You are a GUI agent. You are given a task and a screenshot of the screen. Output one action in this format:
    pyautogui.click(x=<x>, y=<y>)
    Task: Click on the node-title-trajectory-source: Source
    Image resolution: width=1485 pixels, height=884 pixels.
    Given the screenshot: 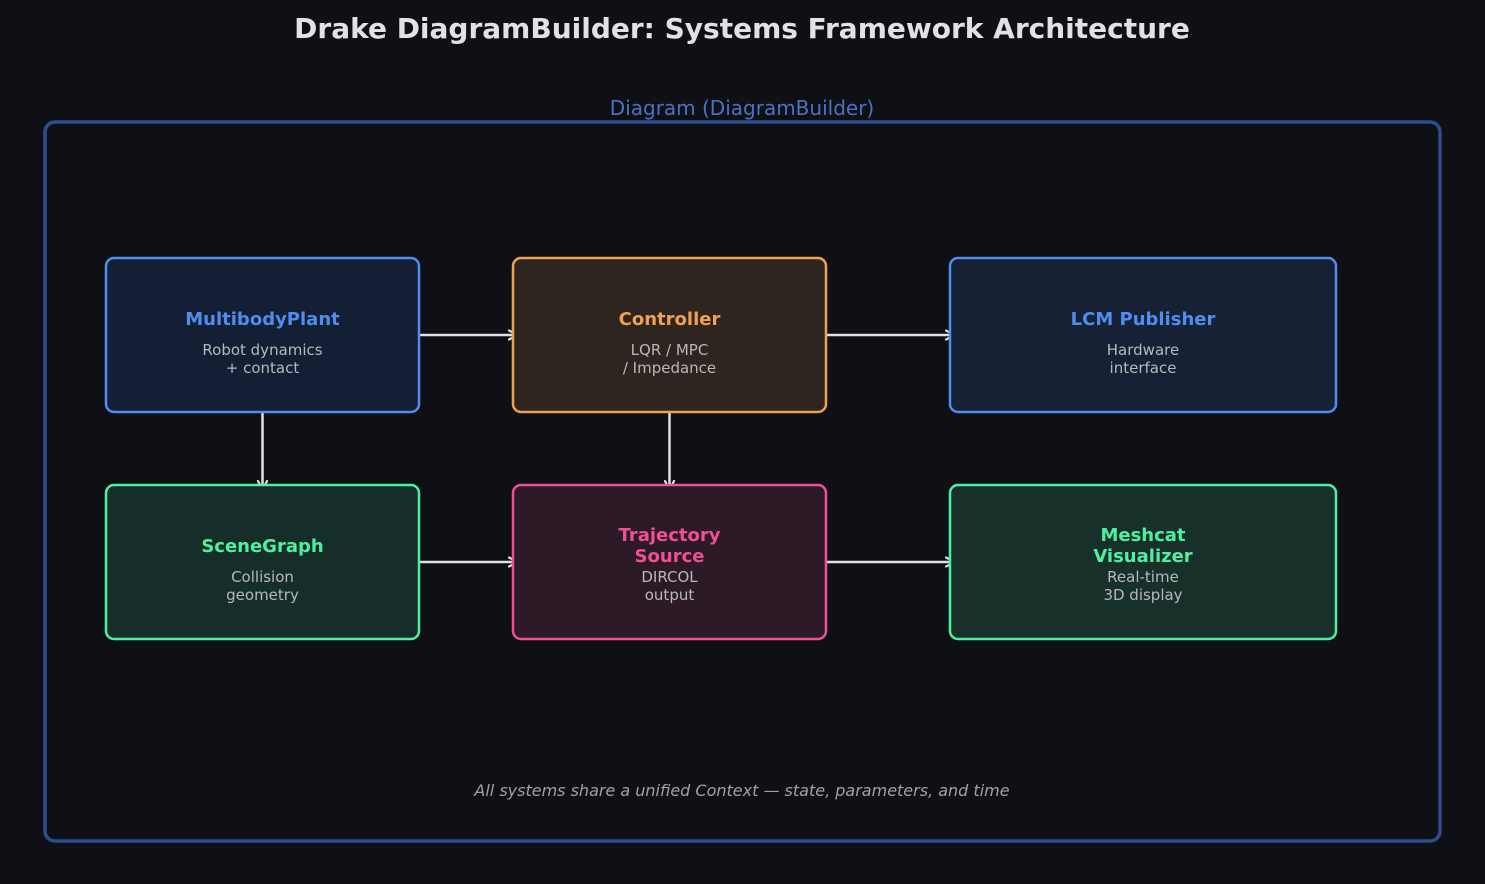 What is the action you would take?
    pyautogui.click(x=670, y=556)
    